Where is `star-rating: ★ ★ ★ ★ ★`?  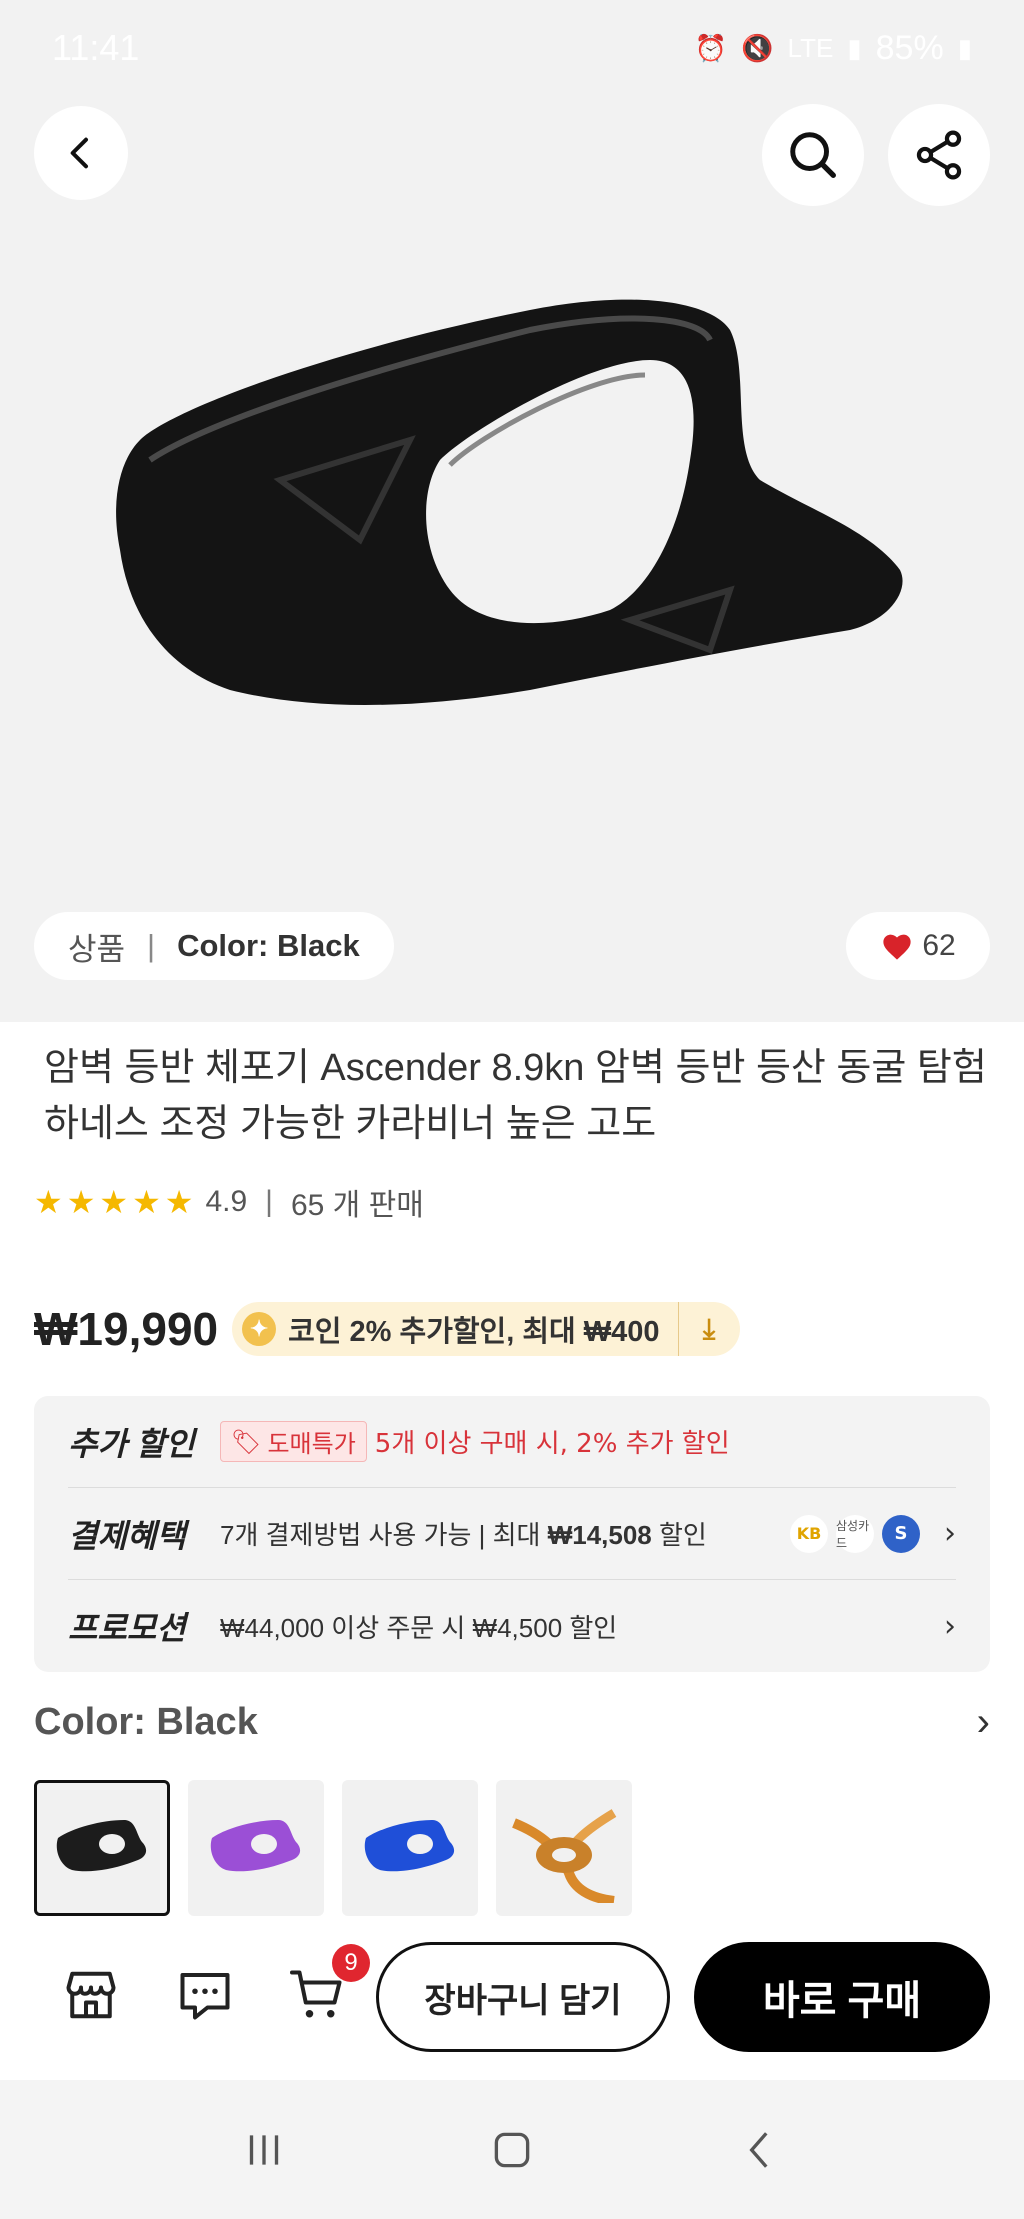
star-rating: ★ ★ ★ ★ ★ is located at coordinates (113, 1202).